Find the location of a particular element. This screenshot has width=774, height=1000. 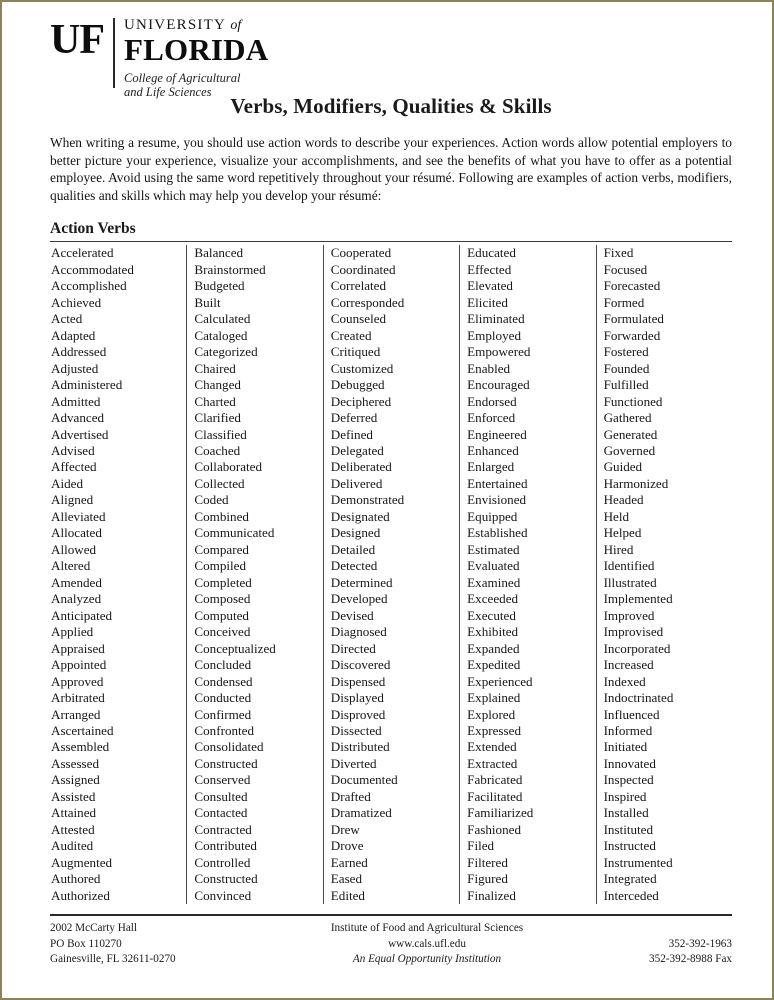

verb-item: Brainstormed is located at coordinates (230, 269).